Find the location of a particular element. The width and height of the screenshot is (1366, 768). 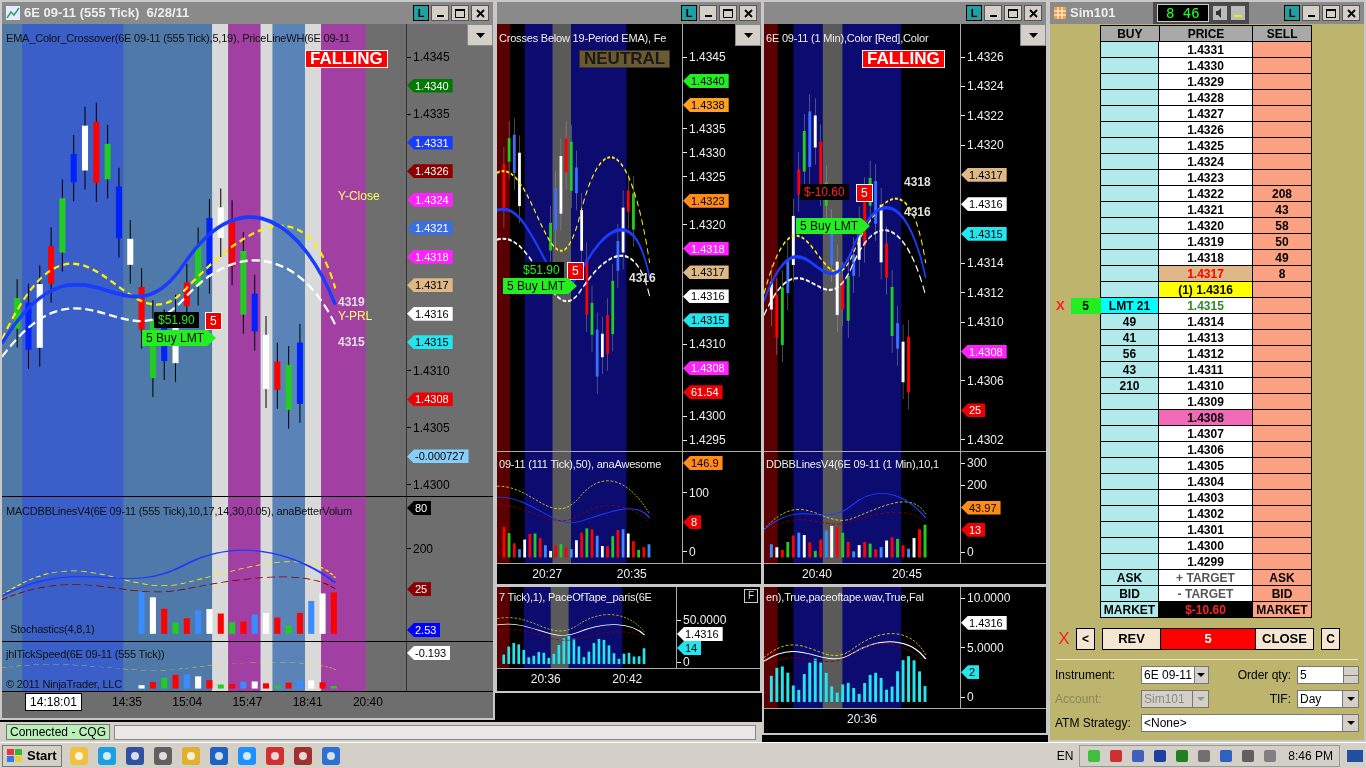

axis-label: 100 is located at coordinates (699, 492).